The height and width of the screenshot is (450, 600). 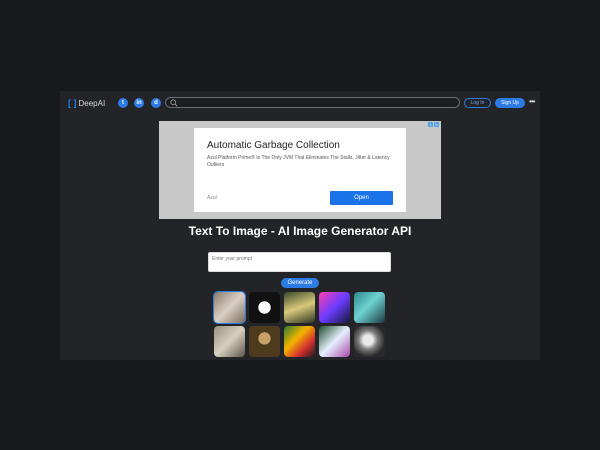 What do you see at coordinates (72, 103) in the screenshot?
I see `logo-brackets: [ ]` at bounding box center [72, 103].